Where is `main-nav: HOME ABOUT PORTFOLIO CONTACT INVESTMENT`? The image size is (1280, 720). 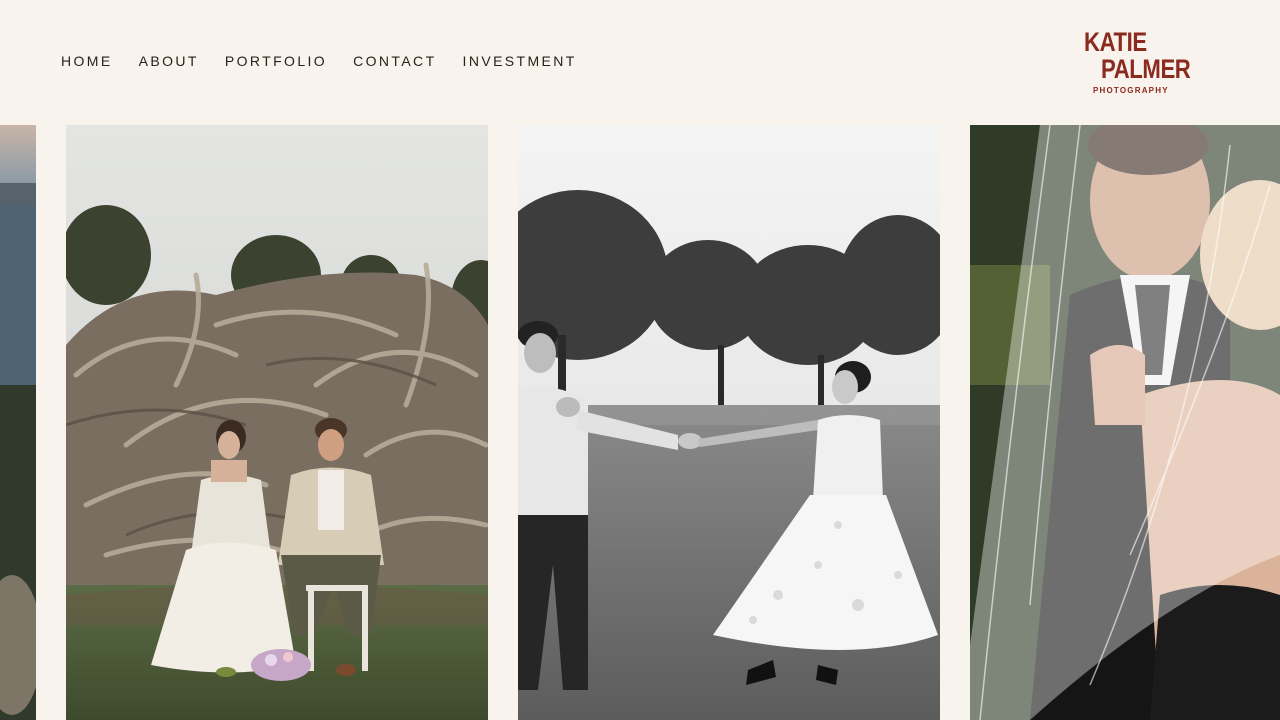
main-nav: HOME ABOUT PORTFOLIO CONTACT INVESTMENT is located at coordinates (332, 61).